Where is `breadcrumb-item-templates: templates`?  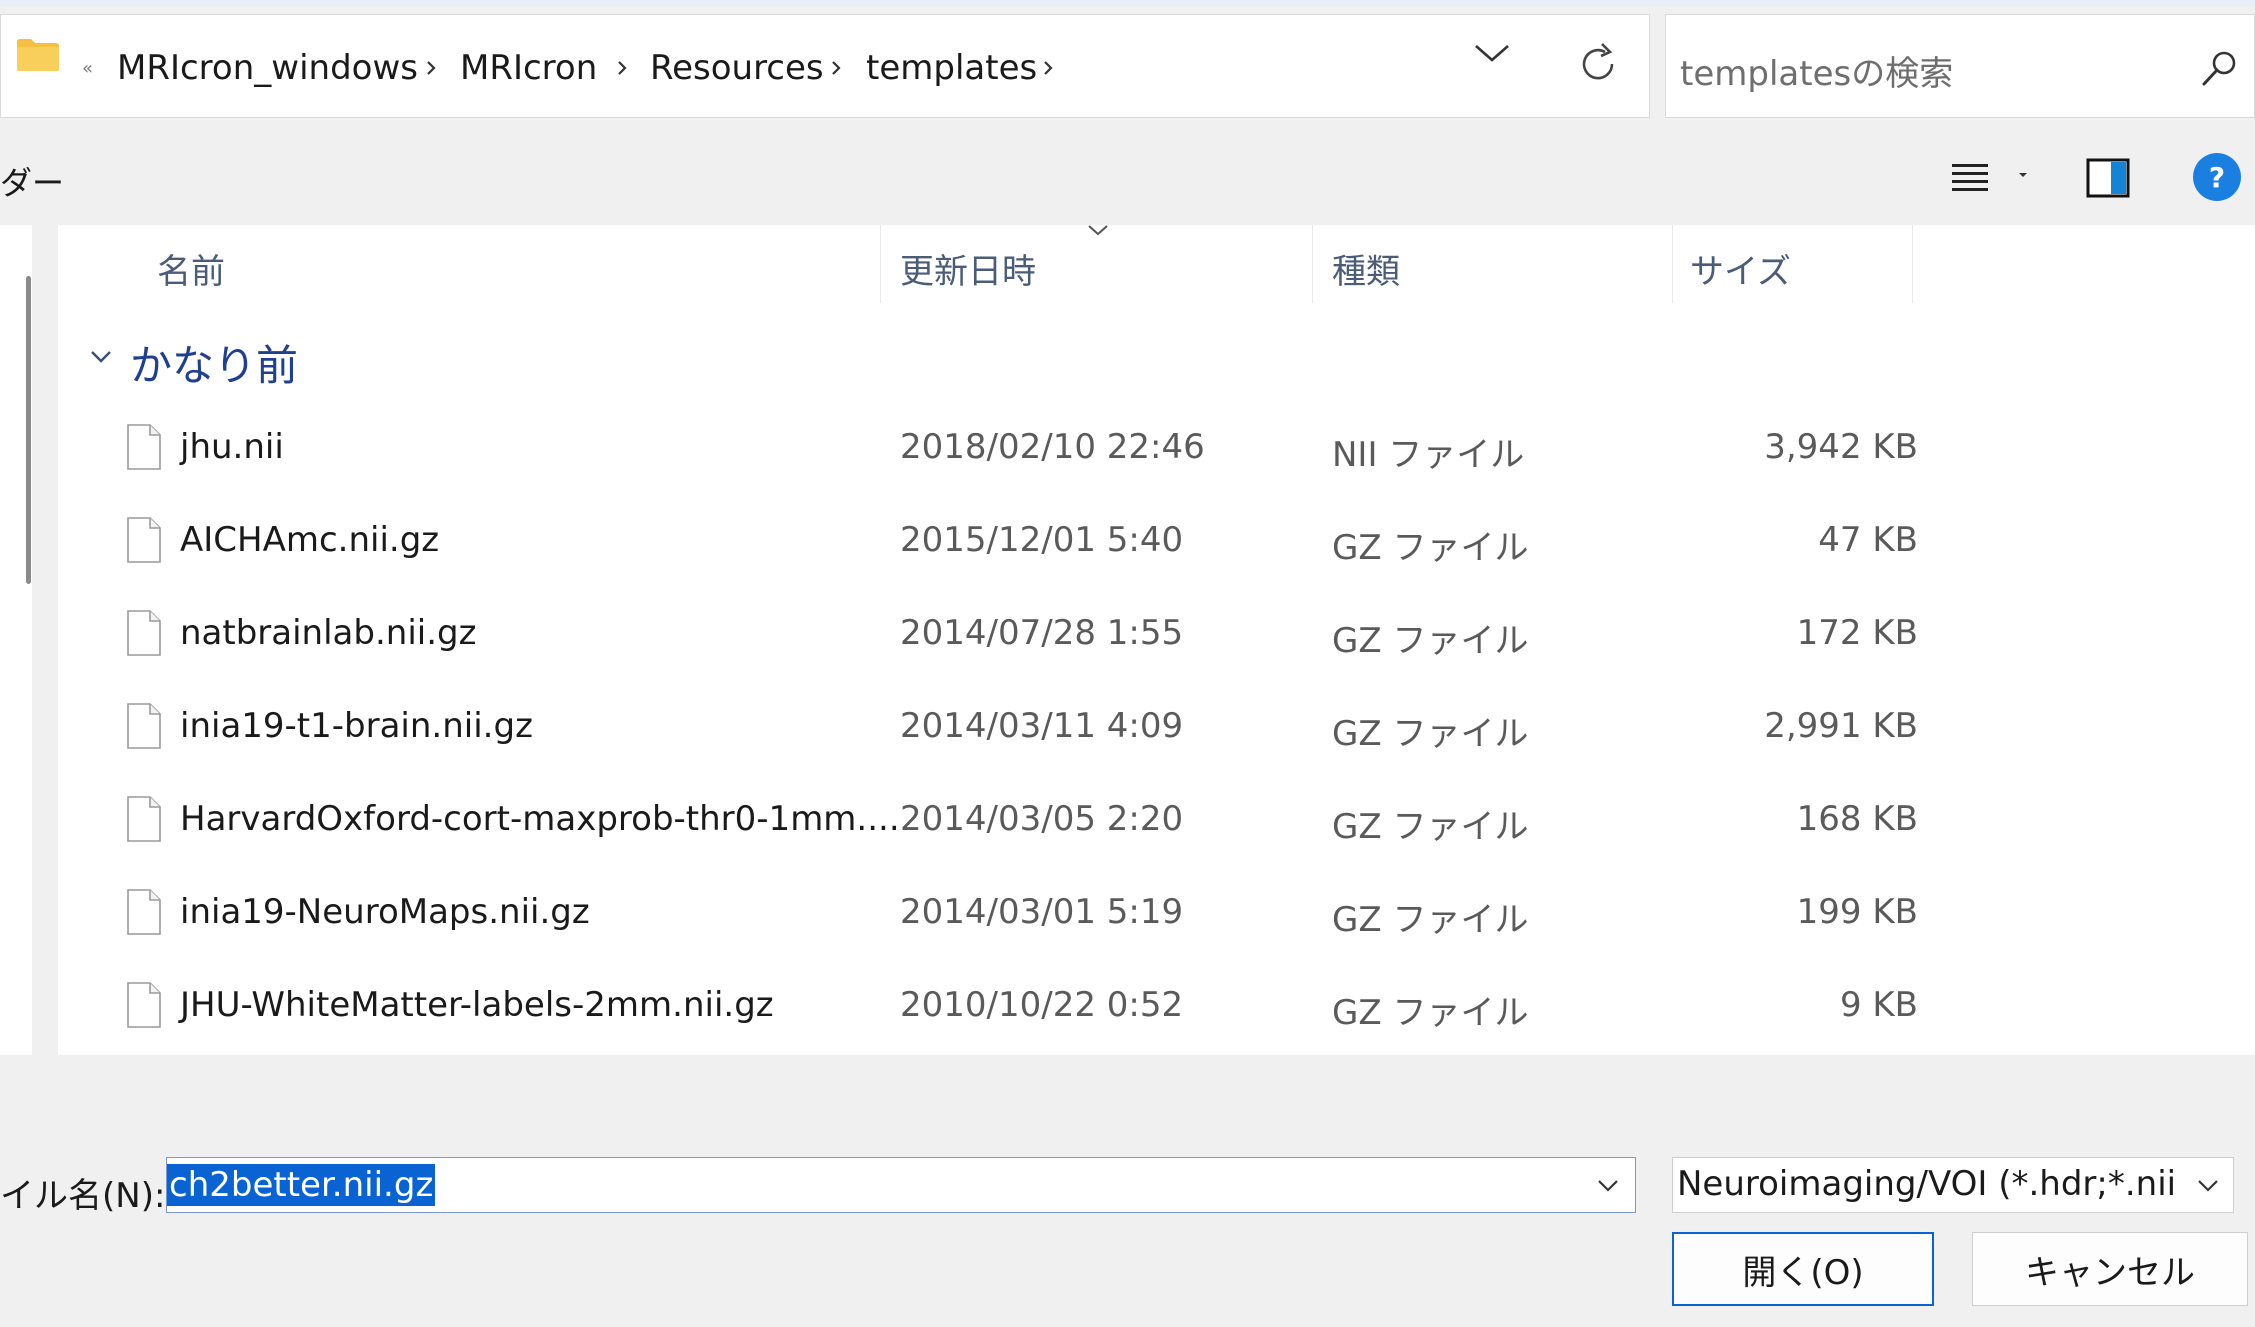 breadcrumb-item-templates: templates is located at coordinates (951, 68).